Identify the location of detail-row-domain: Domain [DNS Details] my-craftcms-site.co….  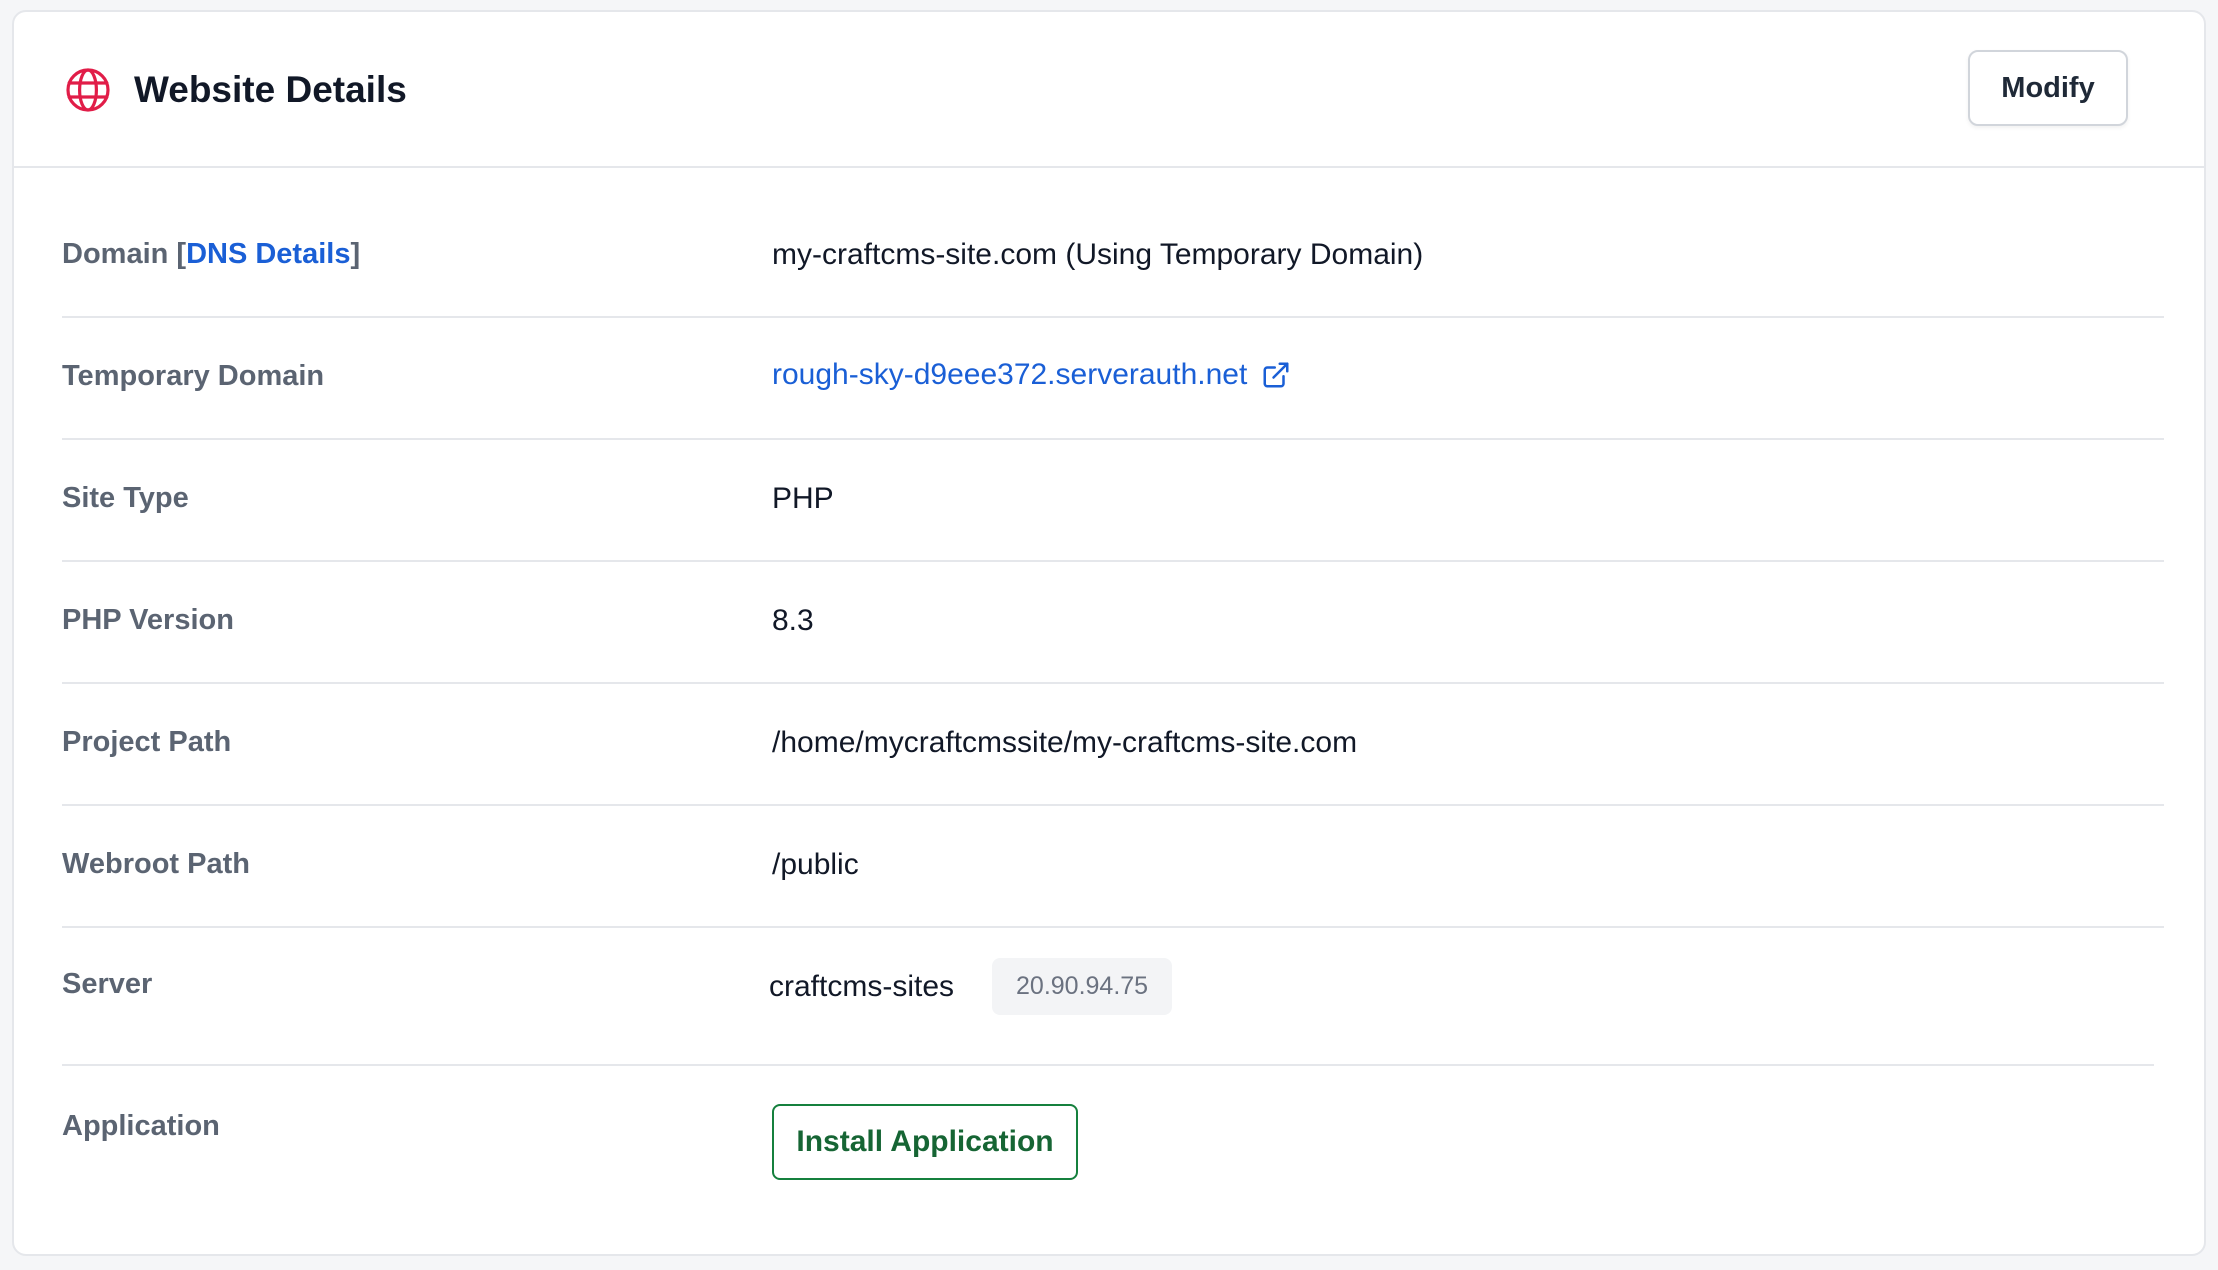
(1113, 243).